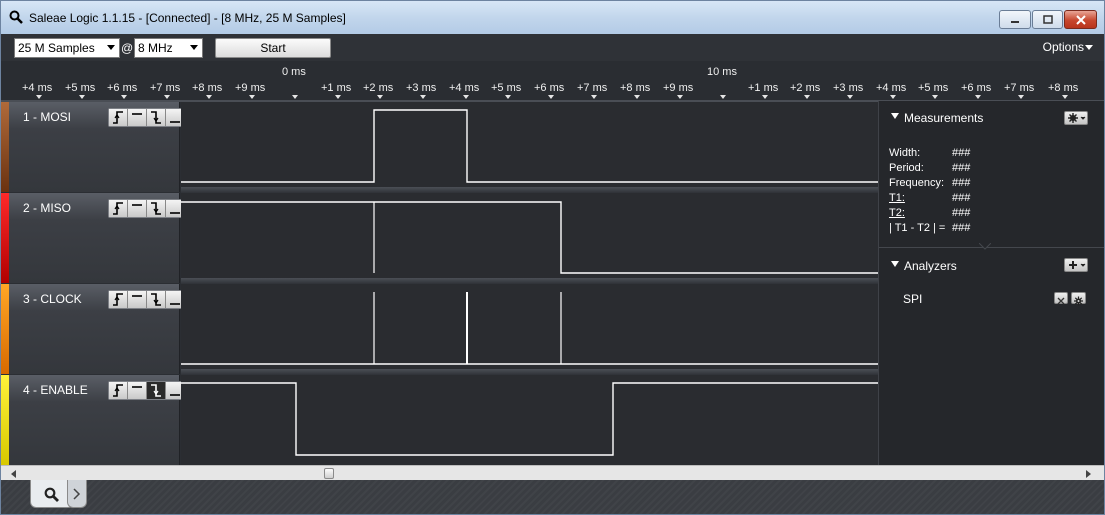  What do you see at coordinates (273, 48) in the screenshot?
I see `start-button: Start` at bounding box center [273, 48].